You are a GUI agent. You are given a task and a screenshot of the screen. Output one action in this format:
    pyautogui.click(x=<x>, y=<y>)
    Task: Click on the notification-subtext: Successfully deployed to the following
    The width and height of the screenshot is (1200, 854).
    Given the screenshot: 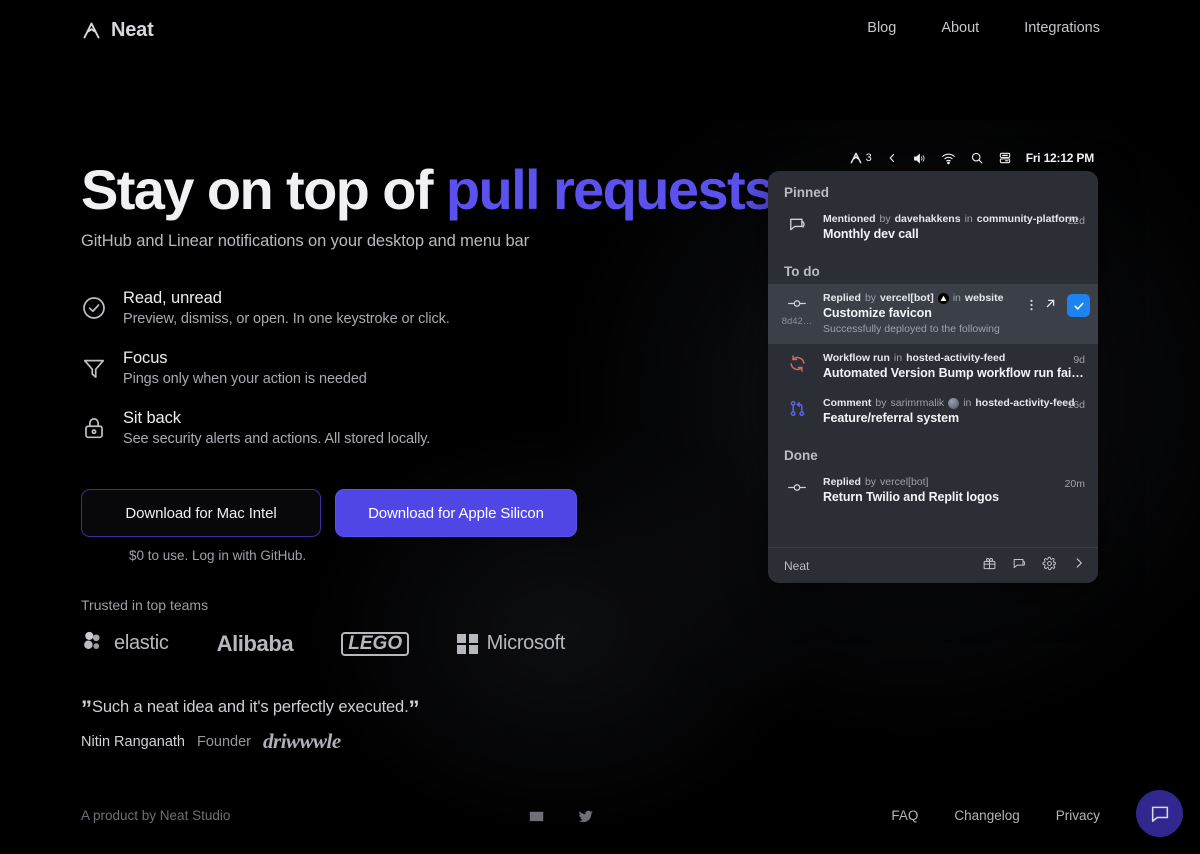 What is the action you would take?
    pyautogui.click(x=911, y=329)
    